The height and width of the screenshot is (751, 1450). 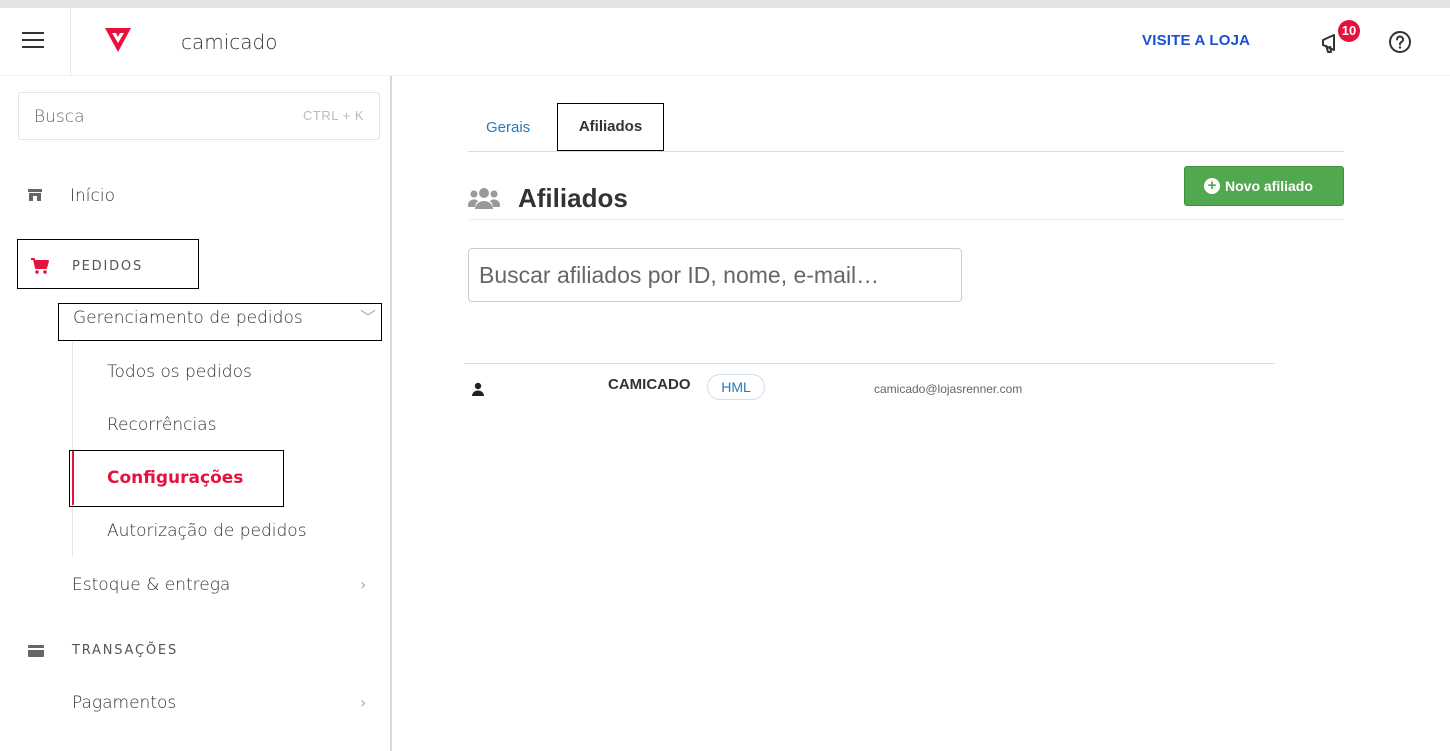 I want to click on sidebar-section-pedidos: PEDIDOS, so click(x=113, y=267).